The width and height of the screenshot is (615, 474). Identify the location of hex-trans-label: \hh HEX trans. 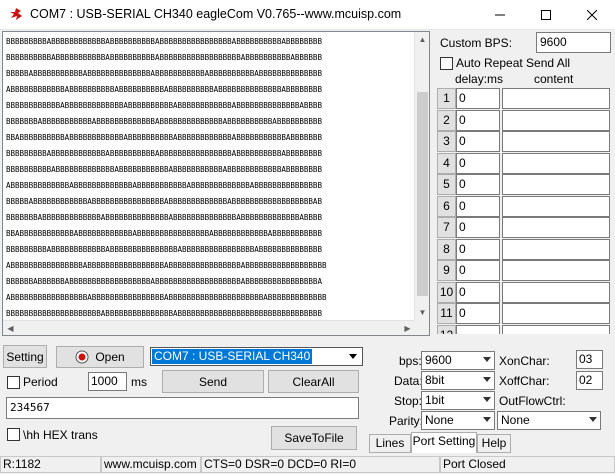
(60, 435).